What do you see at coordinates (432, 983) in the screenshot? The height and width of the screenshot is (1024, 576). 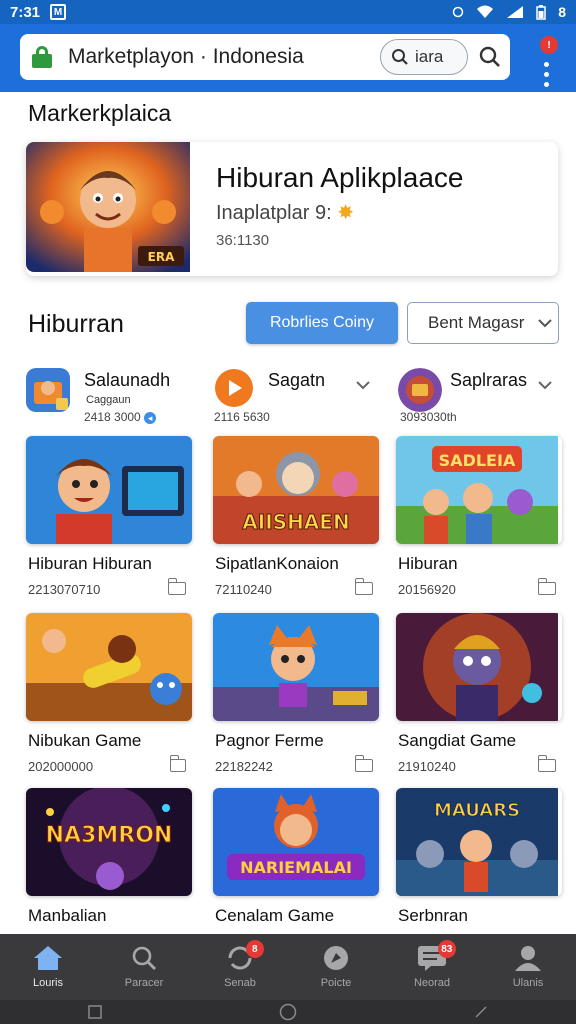 I see `nav-label: Neorad` at bounding box center [432, 983].